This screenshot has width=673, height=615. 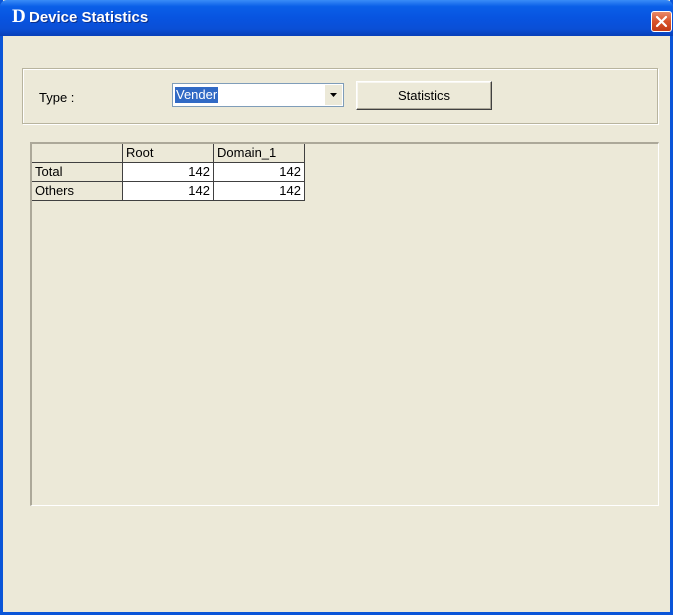 What do you see at coordinates (424, 95) in the screenshot?
I see `statistics-button: Statistics` at bounding box center [424, 95].